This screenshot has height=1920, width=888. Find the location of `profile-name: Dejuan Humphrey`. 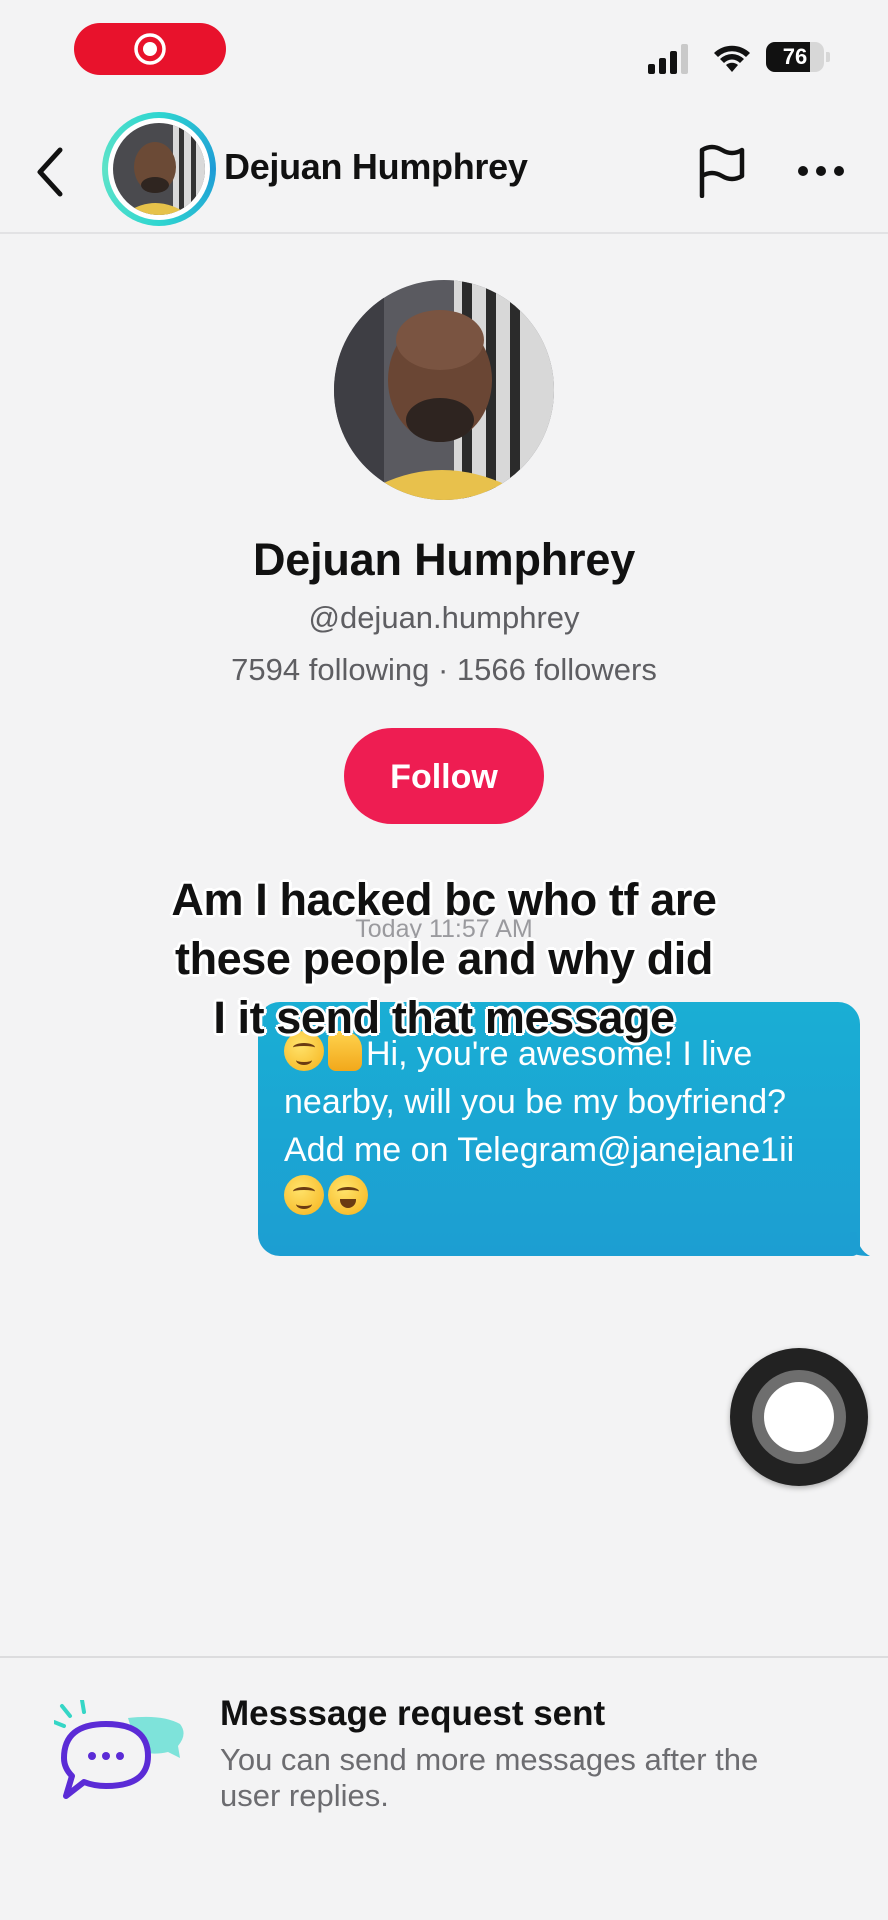

profile-name: Dejuan Humphrey is located at coordinates (444, 559).